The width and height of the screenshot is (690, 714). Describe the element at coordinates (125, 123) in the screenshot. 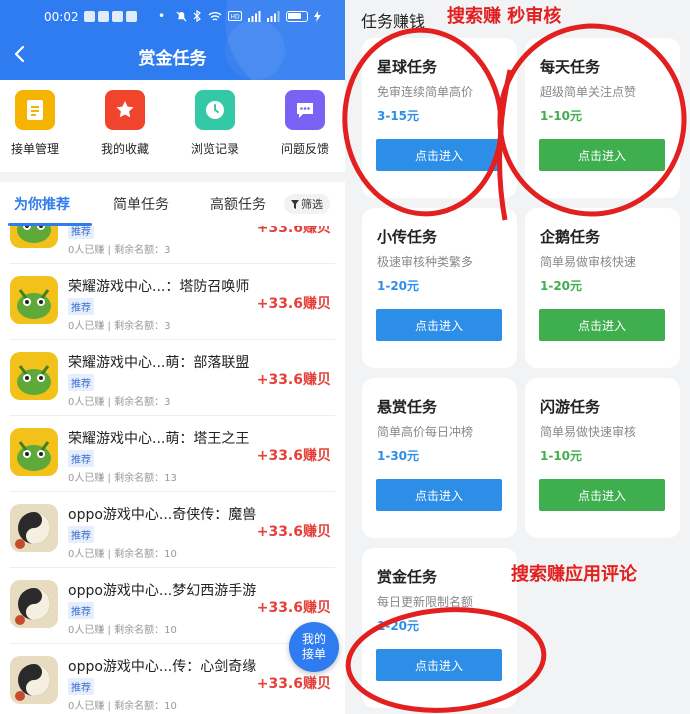

I see `quick-action-favorites: 我的收藏` at that location.